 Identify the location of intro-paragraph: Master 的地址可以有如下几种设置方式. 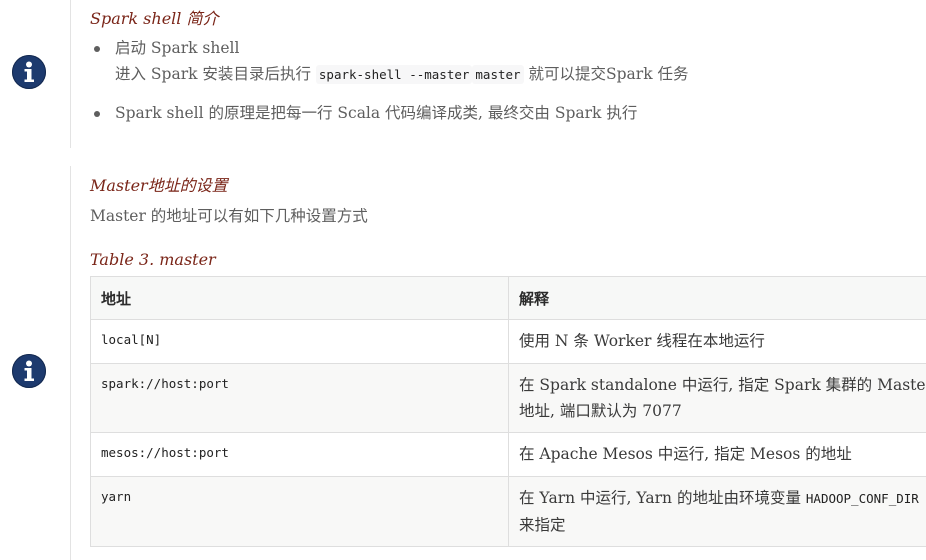
(229, 216).